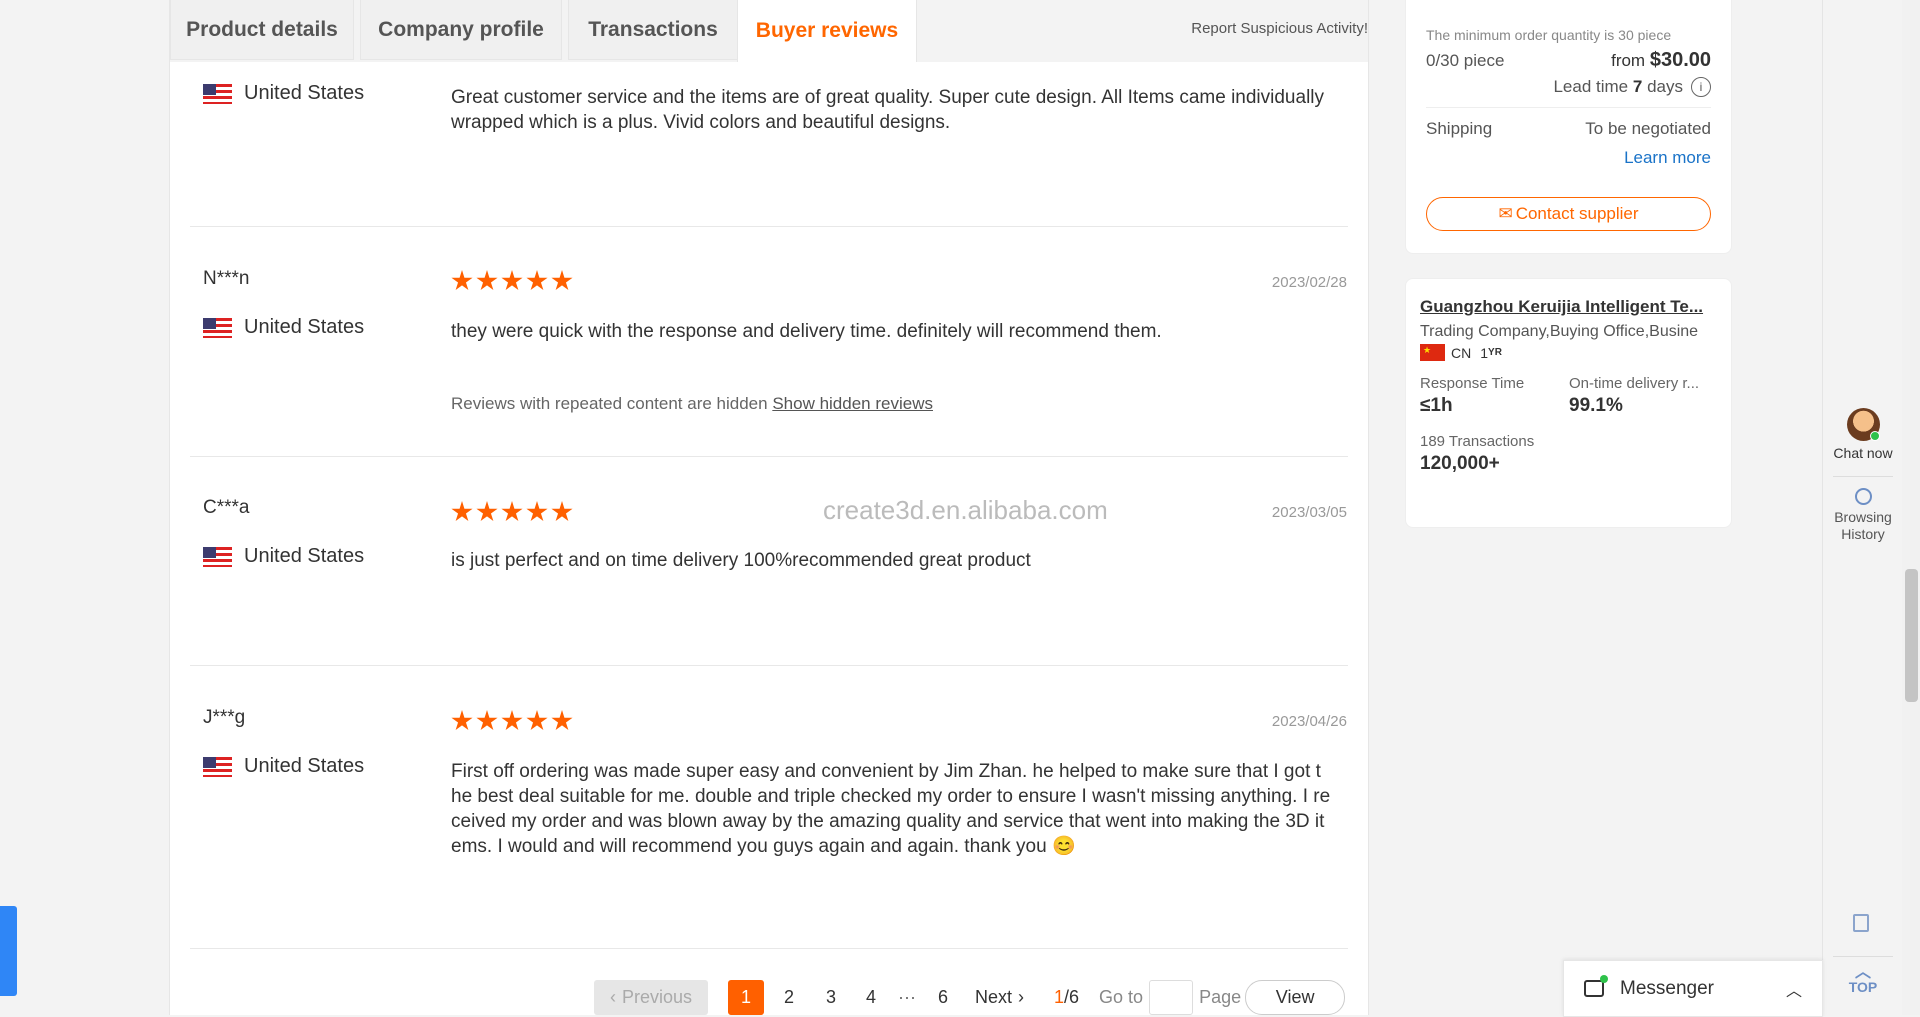 Image resolution: width=1920 pixels, height=1017 pixels. I want to click on price-from: from $30.00, so click(1661, 60).